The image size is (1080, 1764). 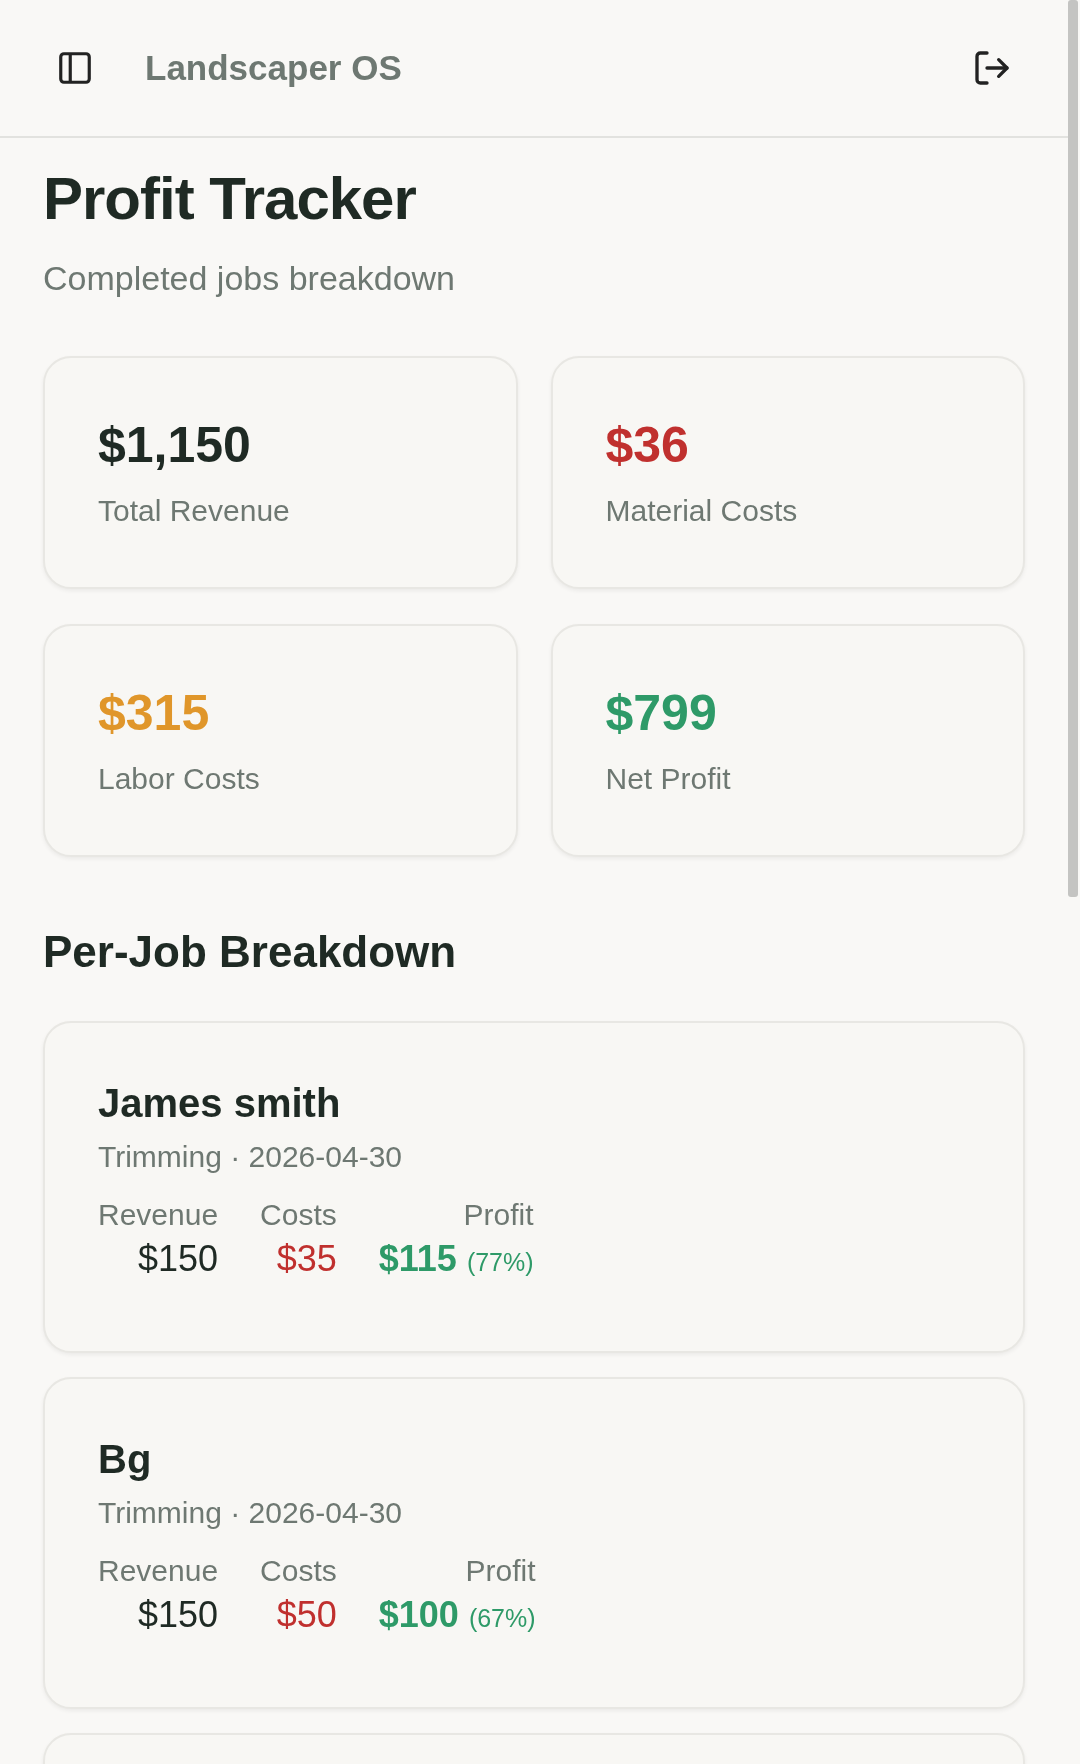 I want to click on stat-label: Net Profit, so click(x=668, y=779).